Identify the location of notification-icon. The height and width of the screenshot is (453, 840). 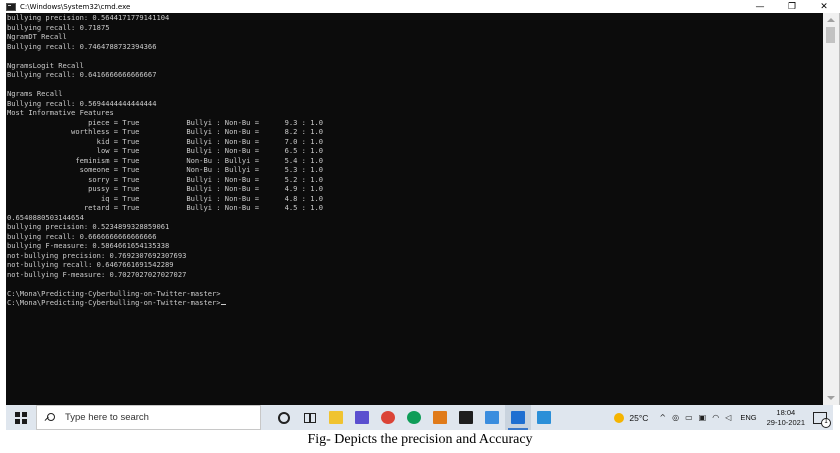
(822, 419).